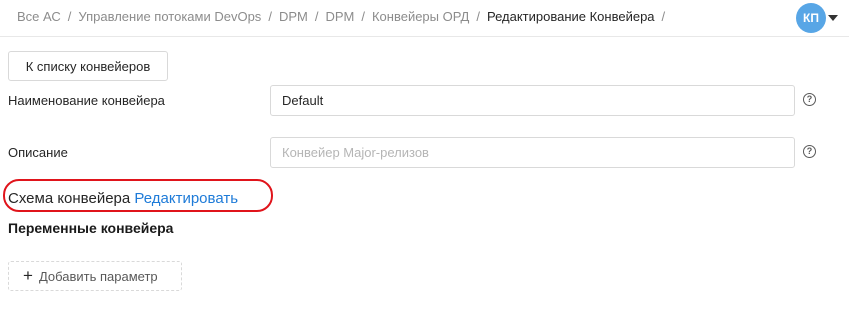 Image resolution: width=849 pixels, height=329 pixels. Describe the element at coordinates (39, 16) in the screenshot. I see `breadcrumb-item-all-as: Все АС` at that location.